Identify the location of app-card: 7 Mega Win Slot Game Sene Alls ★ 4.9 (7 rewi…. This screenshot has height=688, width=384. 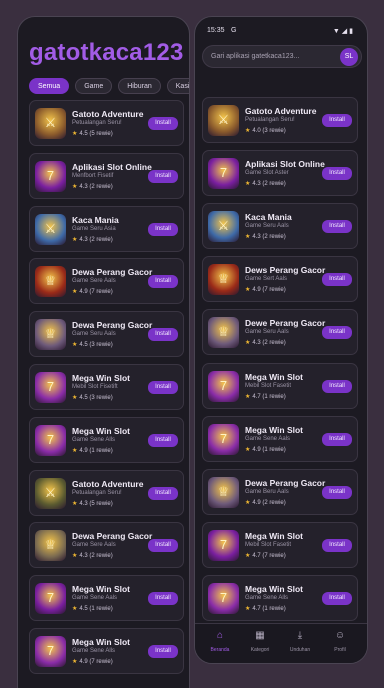
(106, 651).